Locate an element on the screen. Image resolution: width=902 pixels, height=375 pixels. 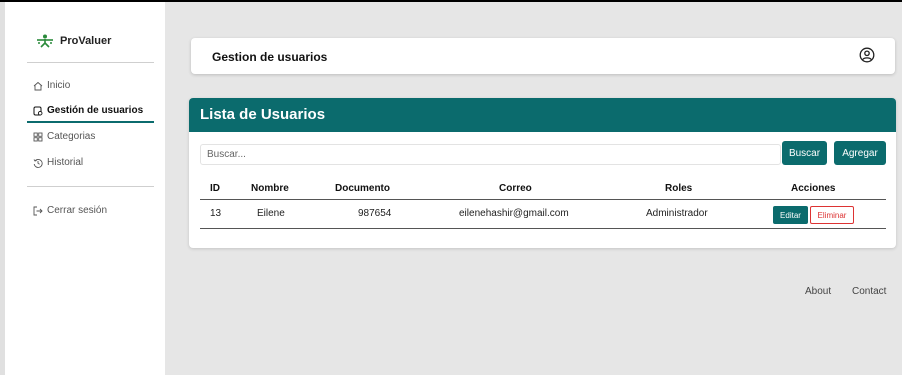
sidebar-item-label: Categorias is located at coordinates (71, 136).